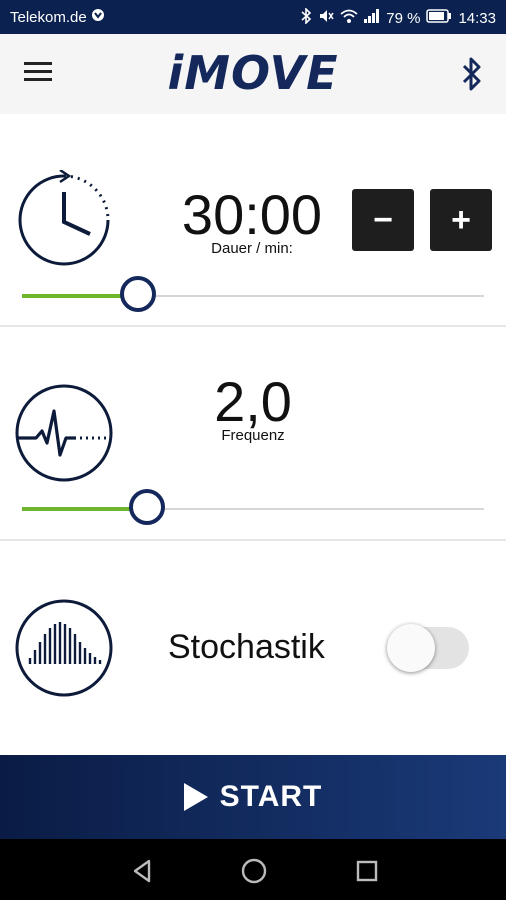  Describe the element at coordinates (253, 17) in the screenshot. I see `status-bar: Telekom.de 79 % 14:33` at that location.